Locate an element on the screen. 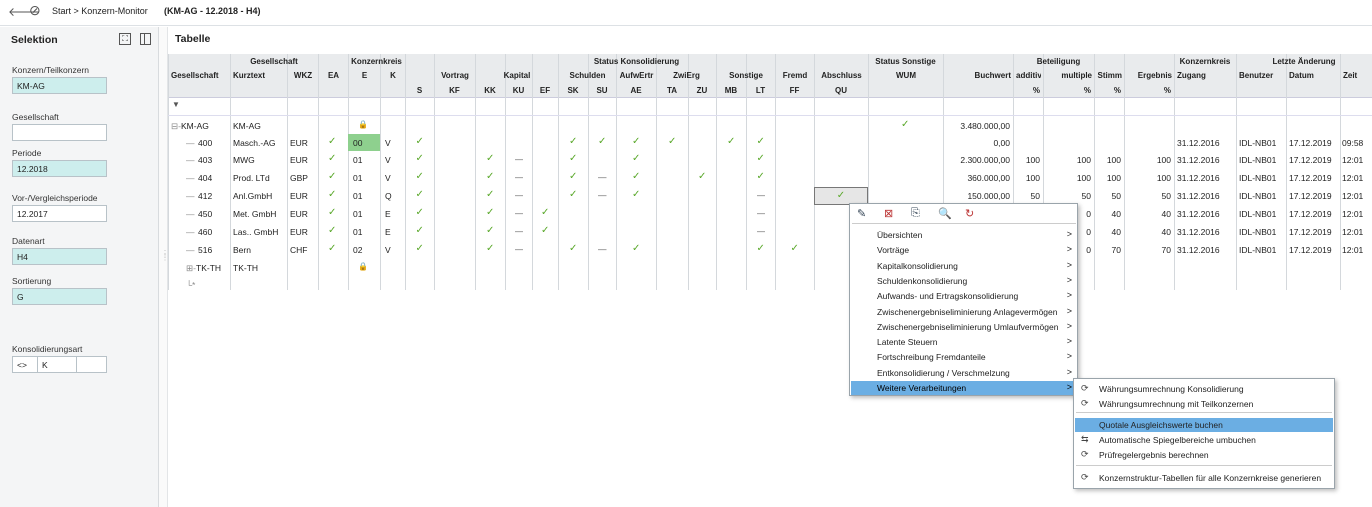 The height and width of the screenshot is (507, 1372). submenu-item: ⟳ Prüfregelergebnis berechnen is located at coordinates (1204, 455).